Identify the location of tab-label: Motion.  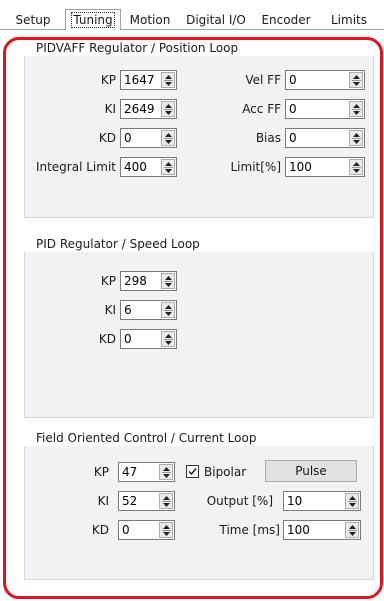
(150, 20).